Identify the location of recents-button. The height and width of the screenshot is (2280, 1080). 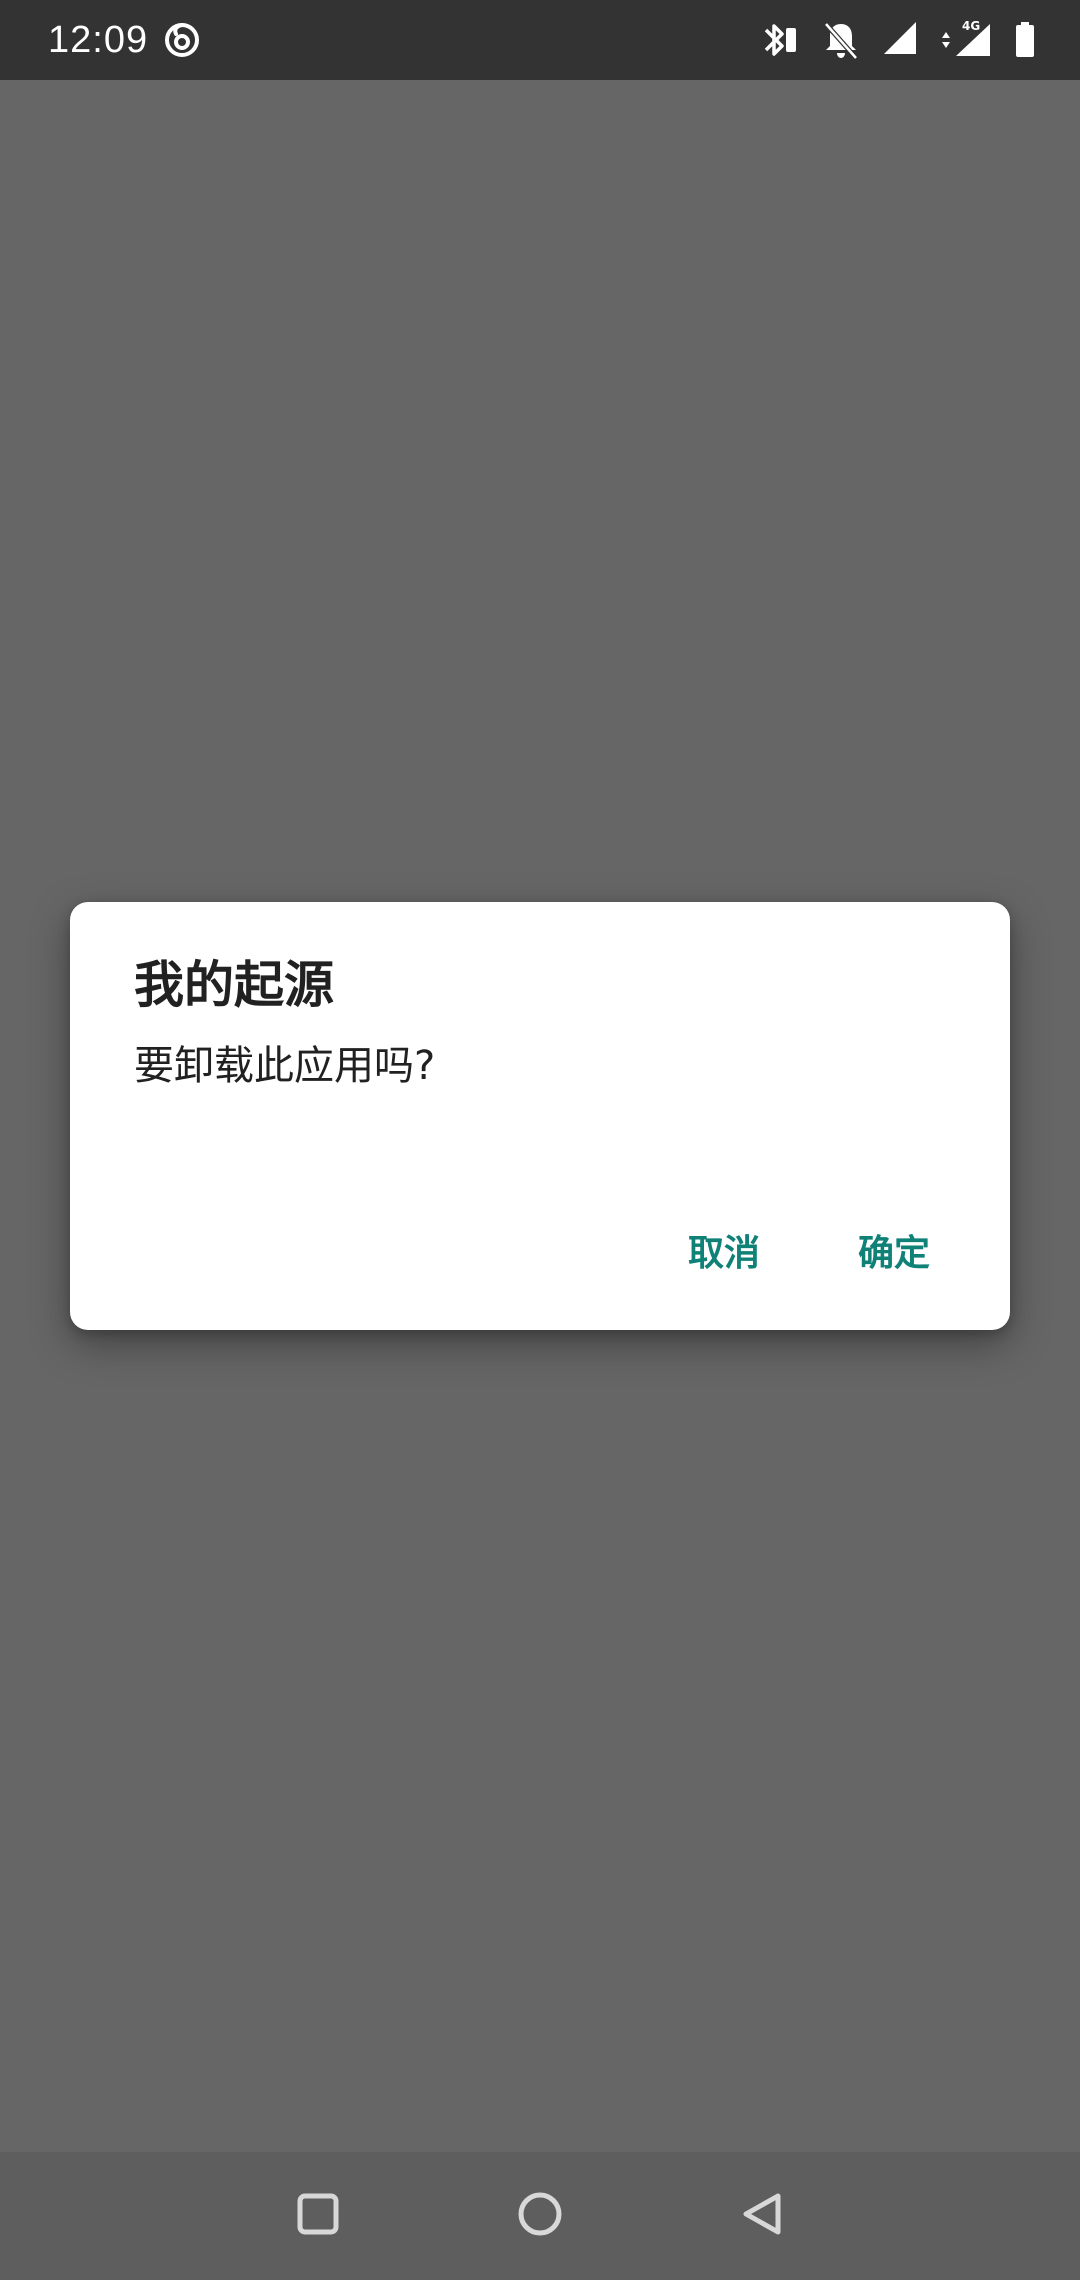
(318, 2216).